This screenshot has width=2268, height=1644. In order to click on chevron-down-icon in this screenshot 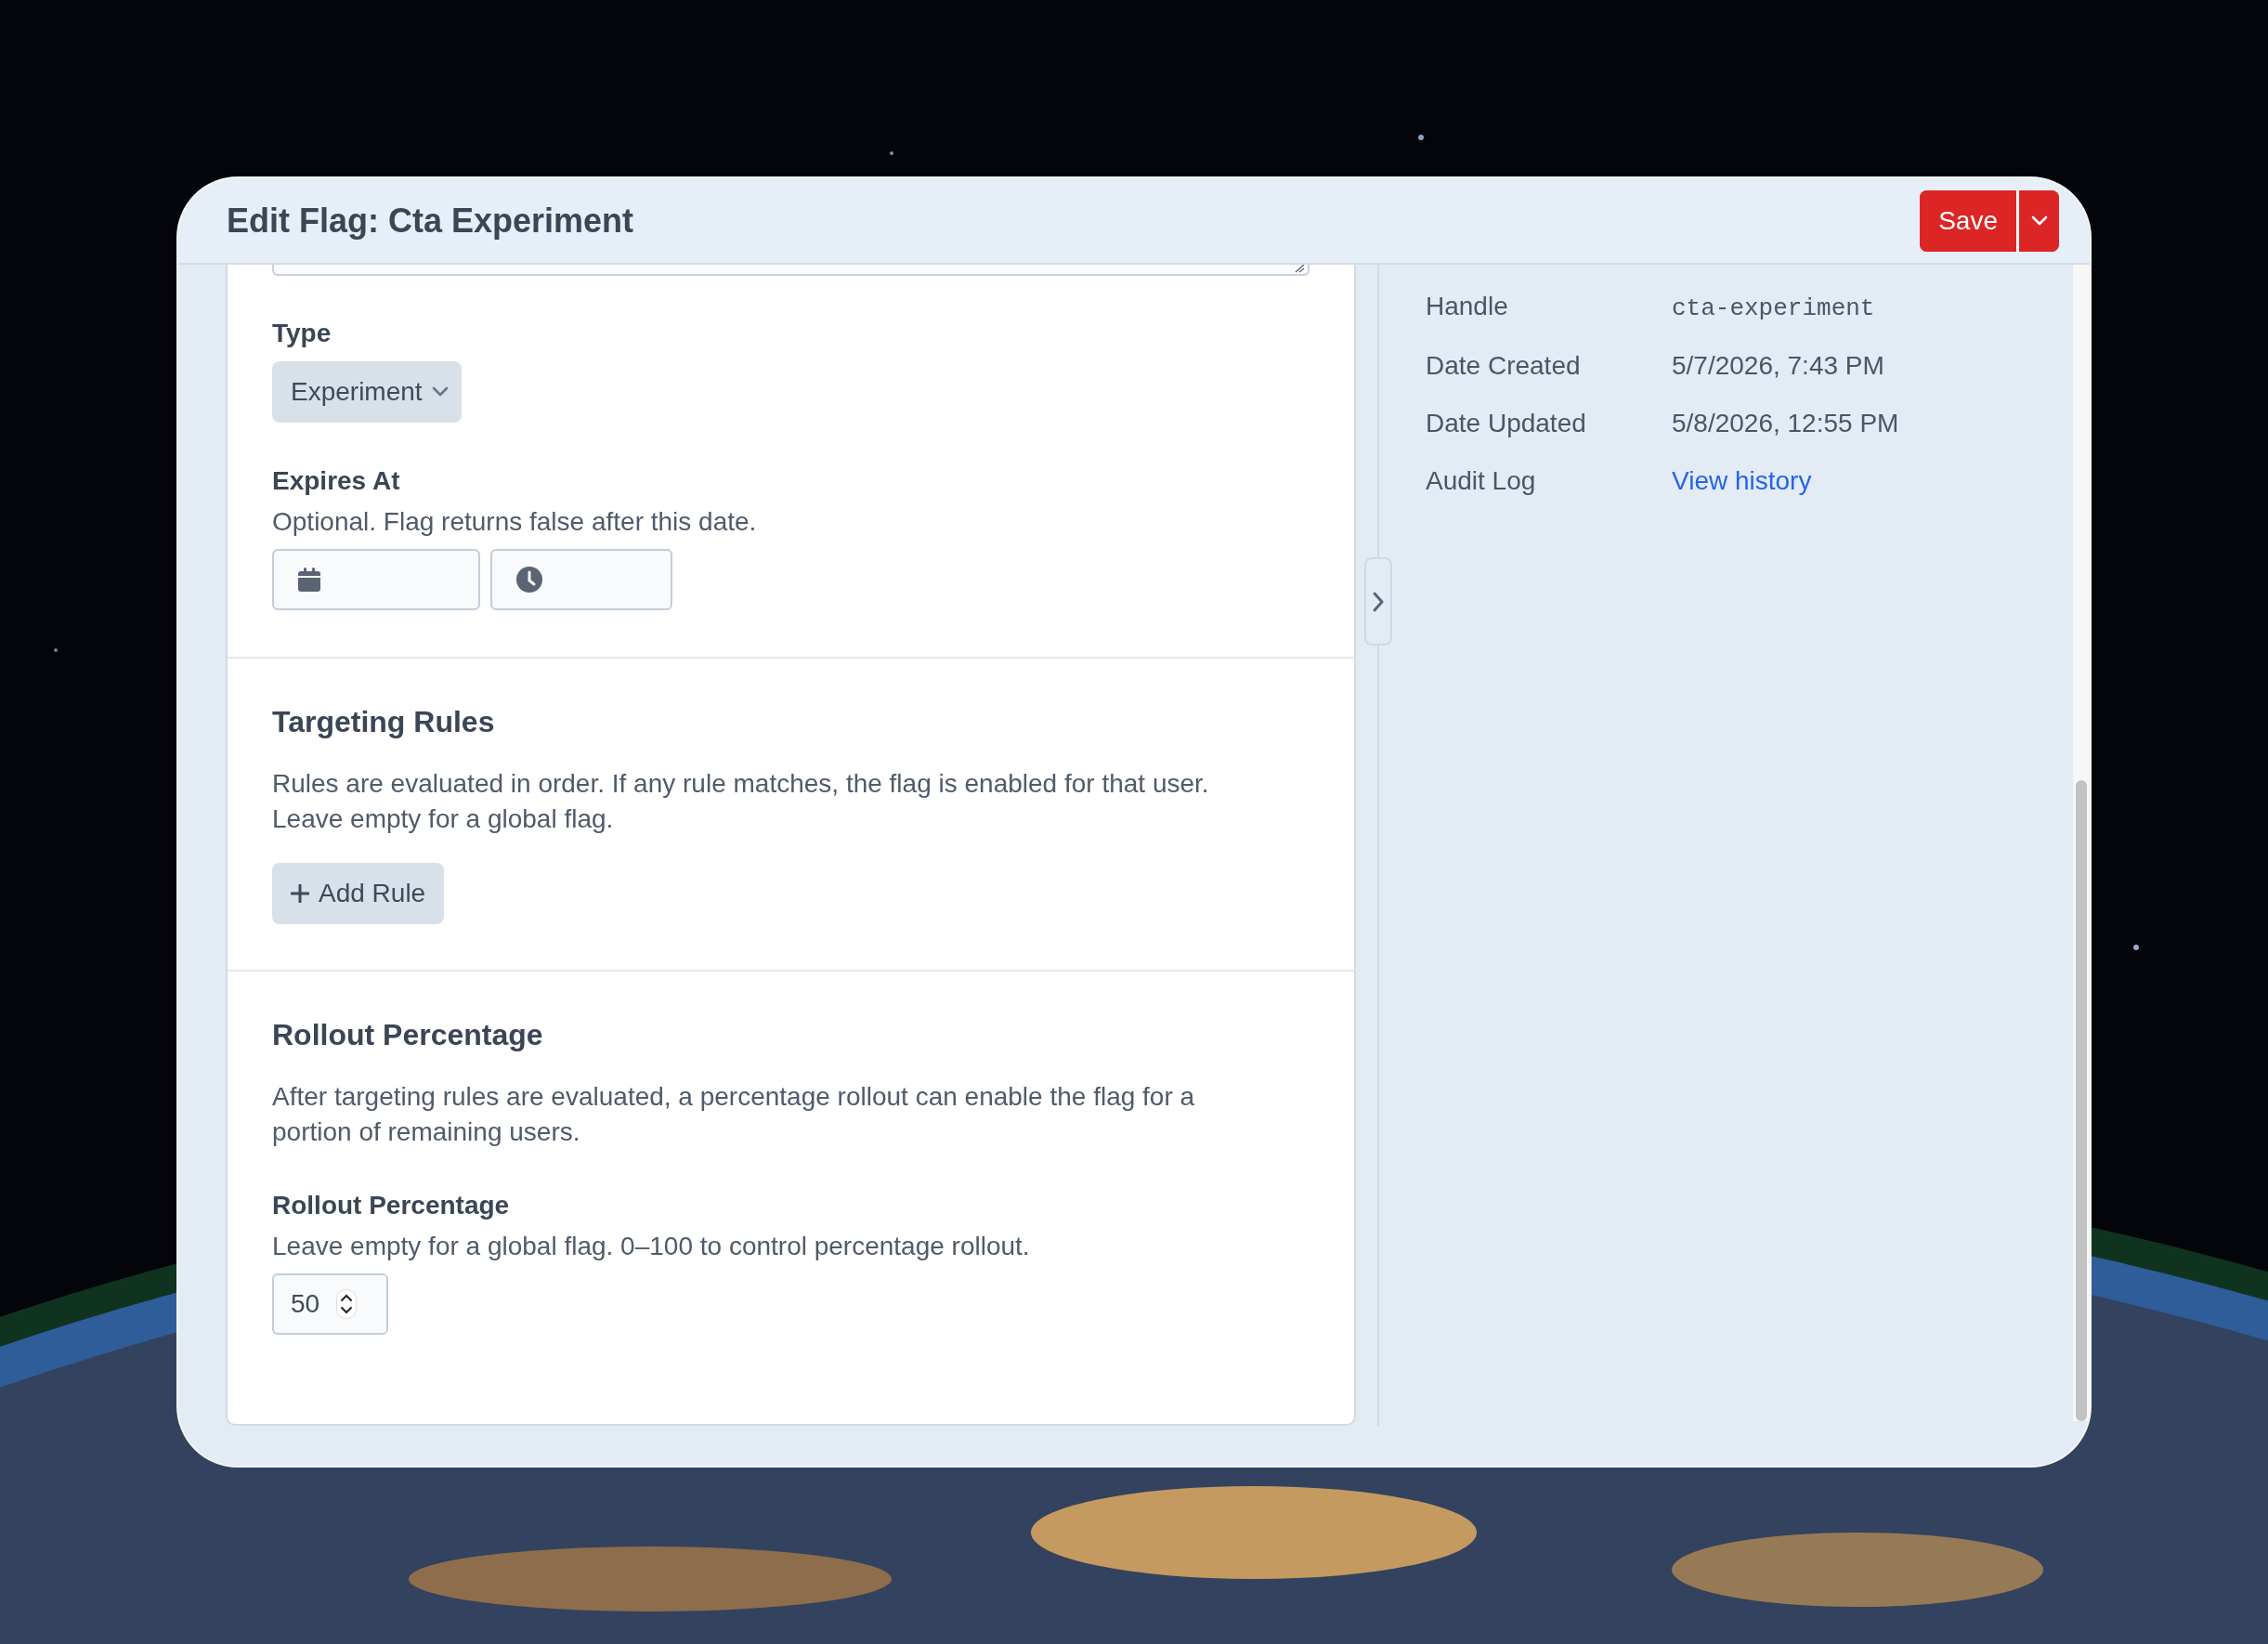, I will do `click(440, 392)`.